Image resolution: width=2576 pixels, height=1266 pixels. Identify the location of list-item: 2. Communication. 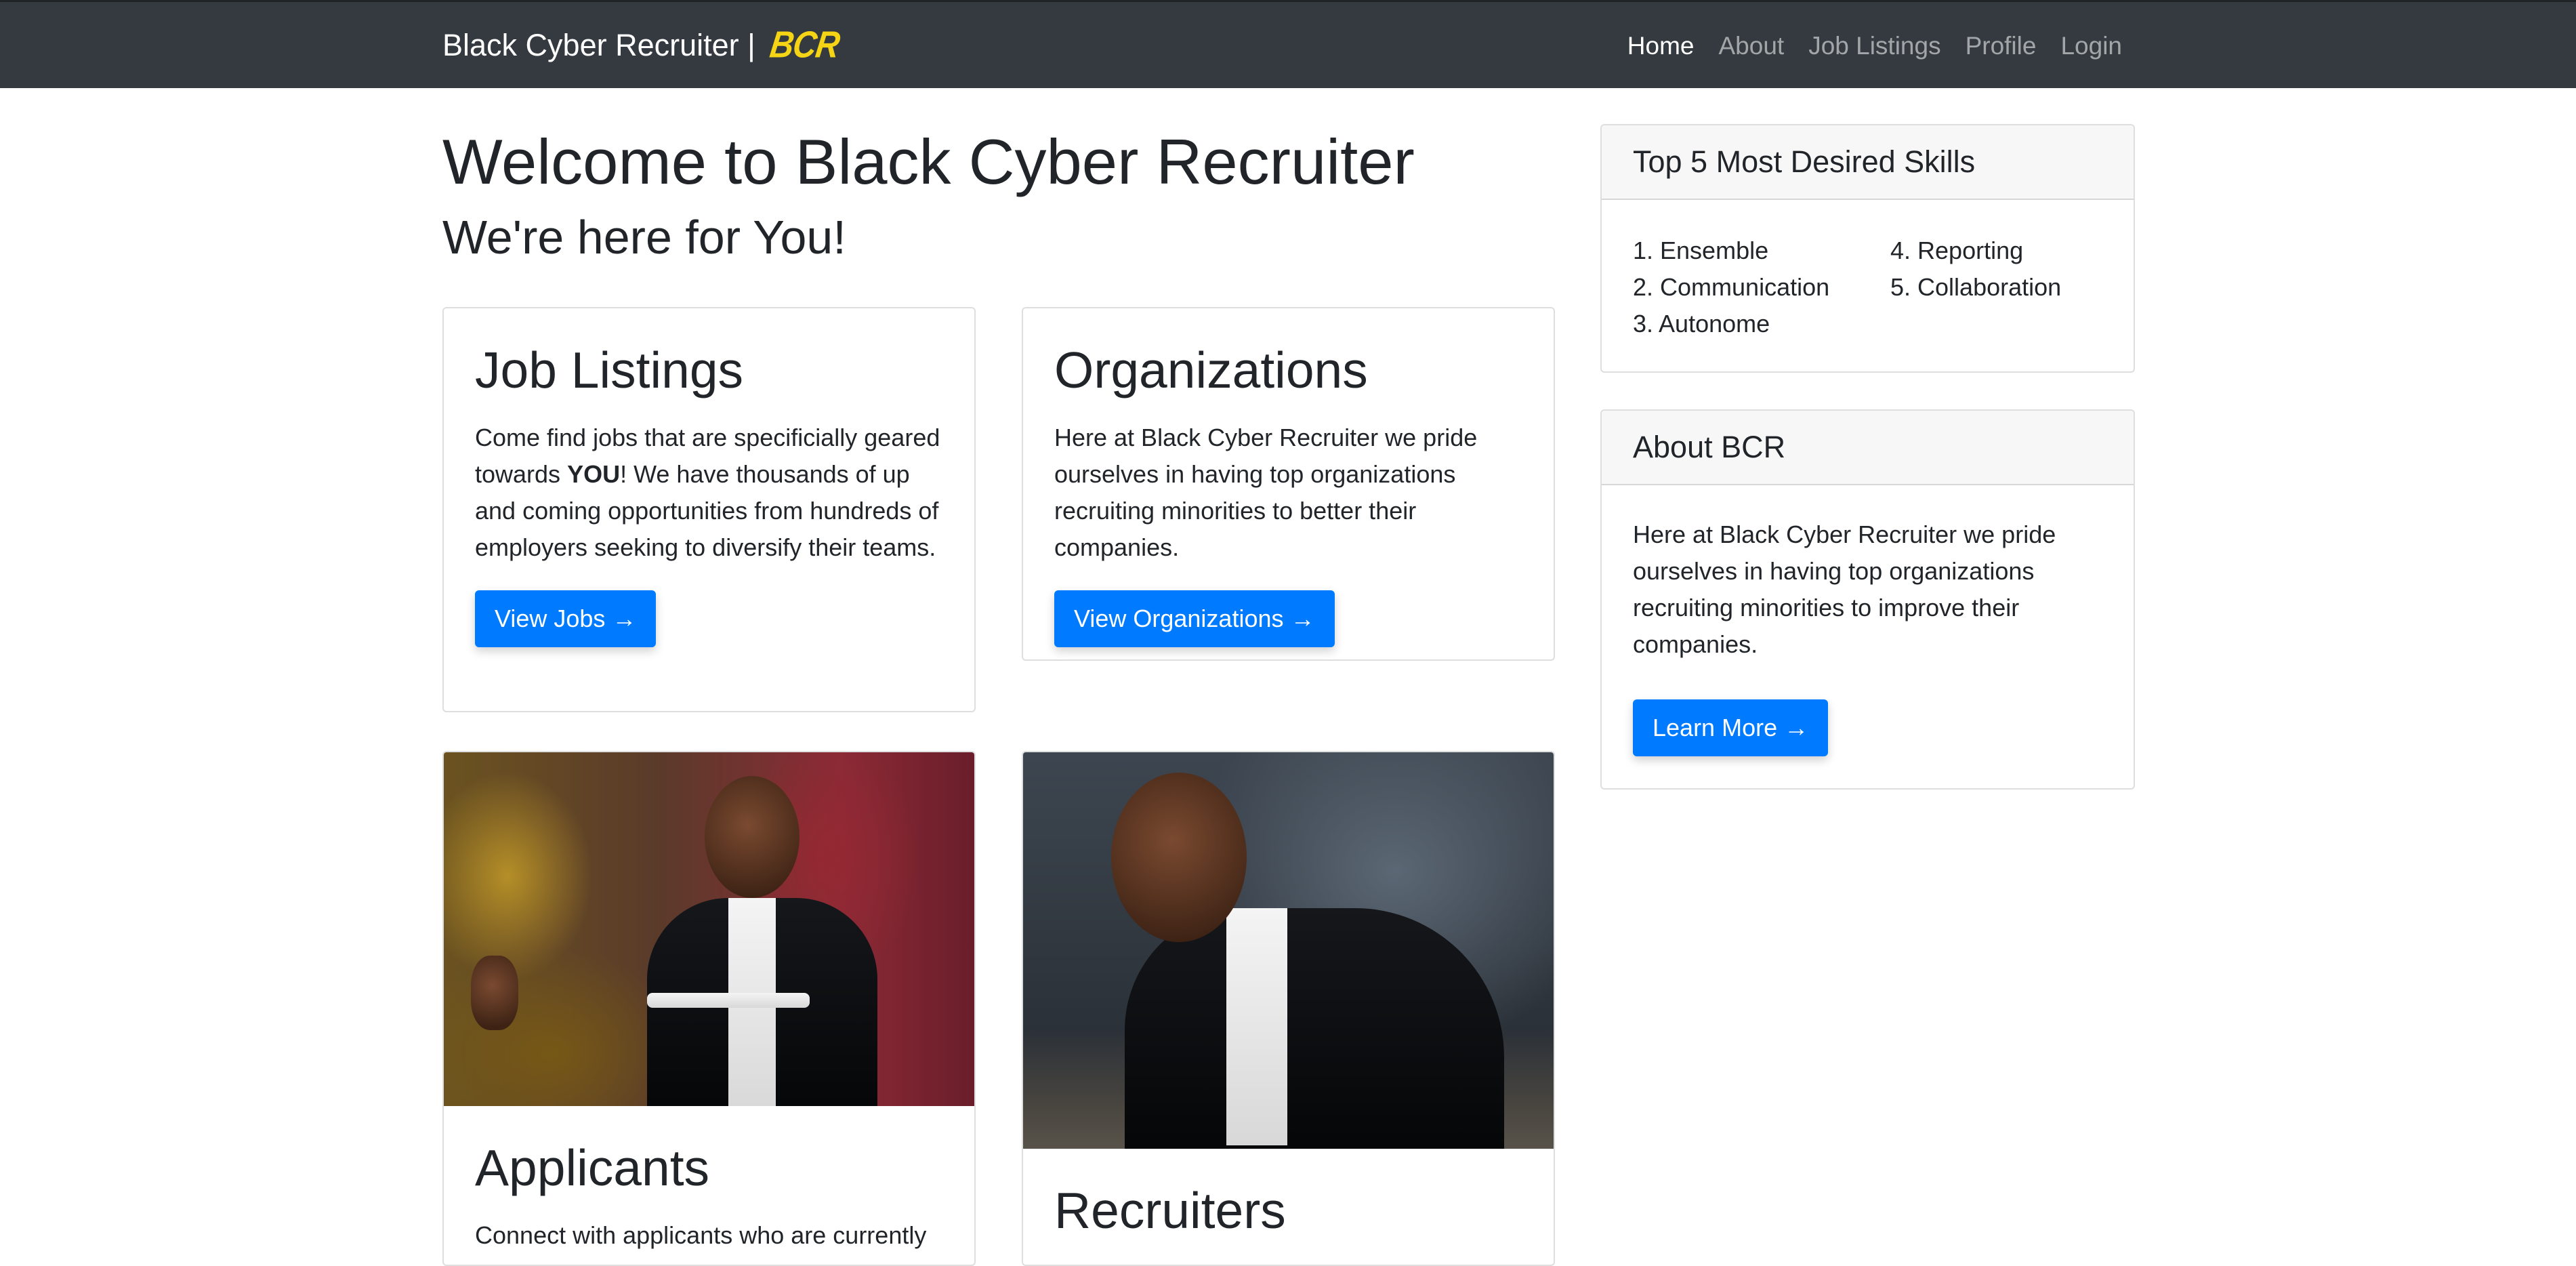
(1731, 287).